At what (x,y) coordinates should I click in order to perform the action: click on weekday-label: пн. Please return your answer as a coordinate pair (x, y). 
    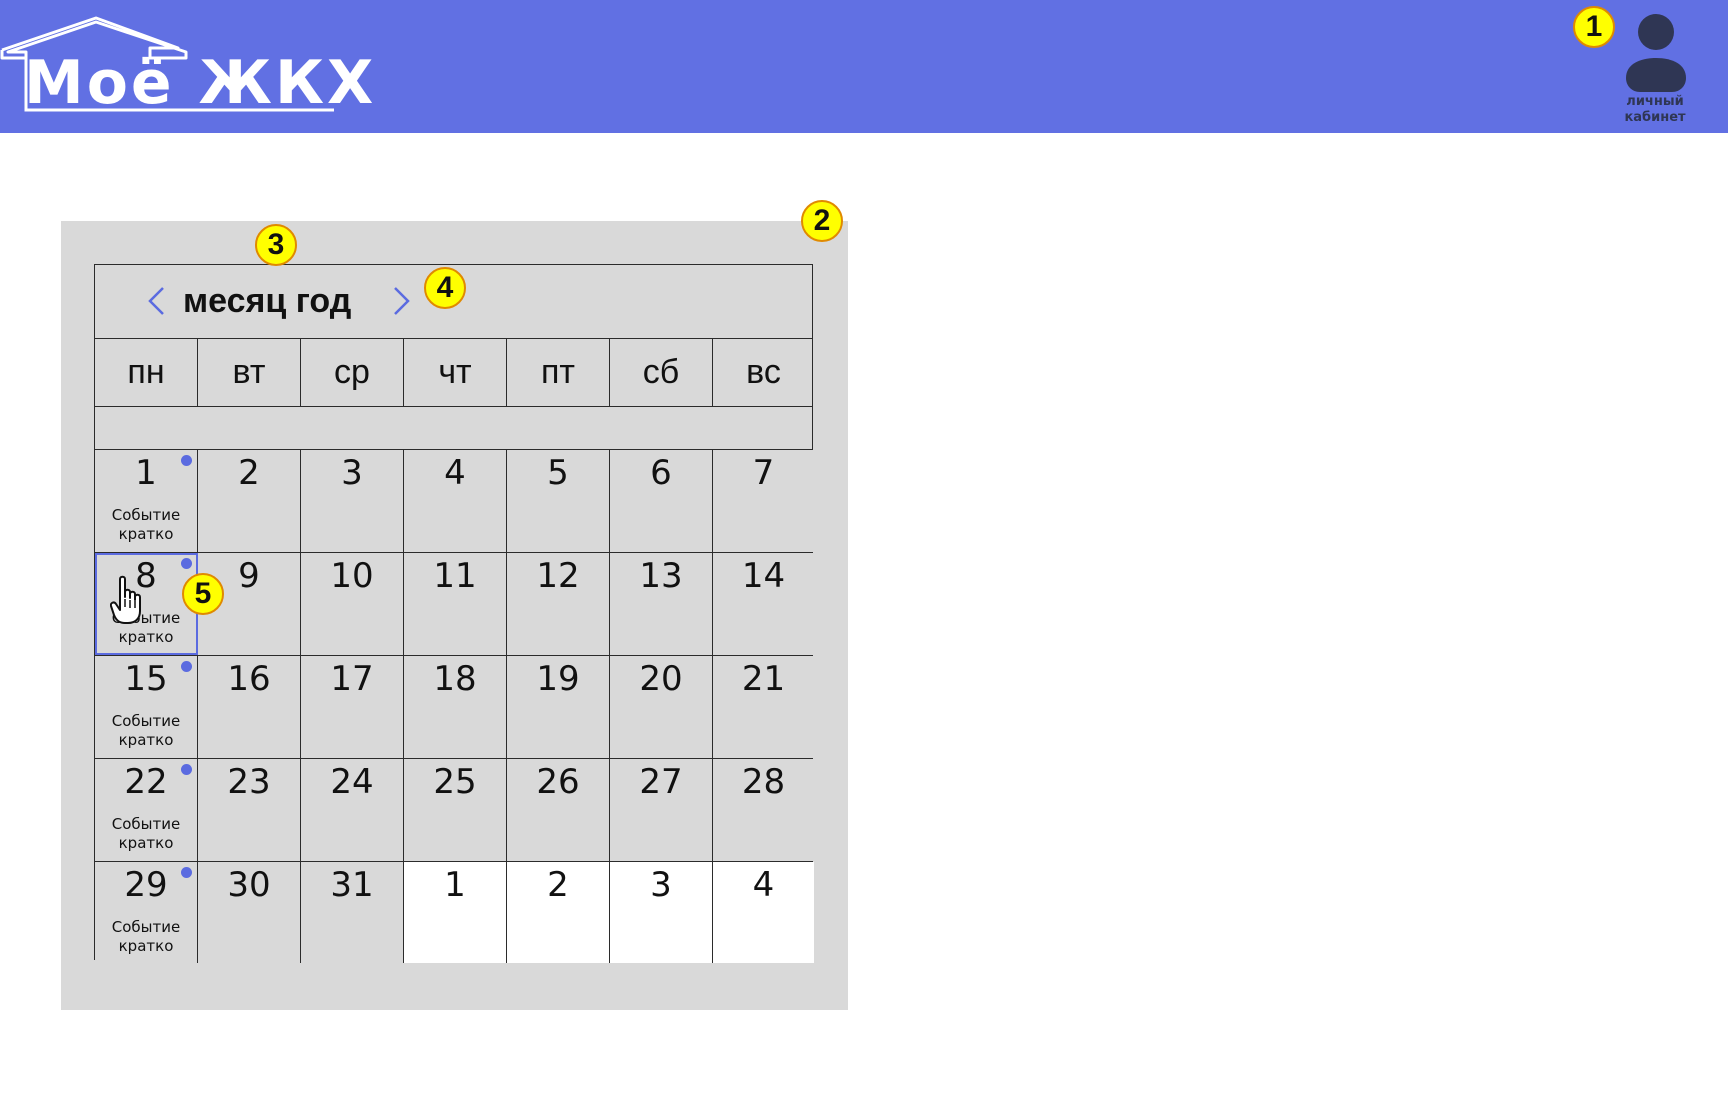
    Looking at the image, I should click on (146, 372).